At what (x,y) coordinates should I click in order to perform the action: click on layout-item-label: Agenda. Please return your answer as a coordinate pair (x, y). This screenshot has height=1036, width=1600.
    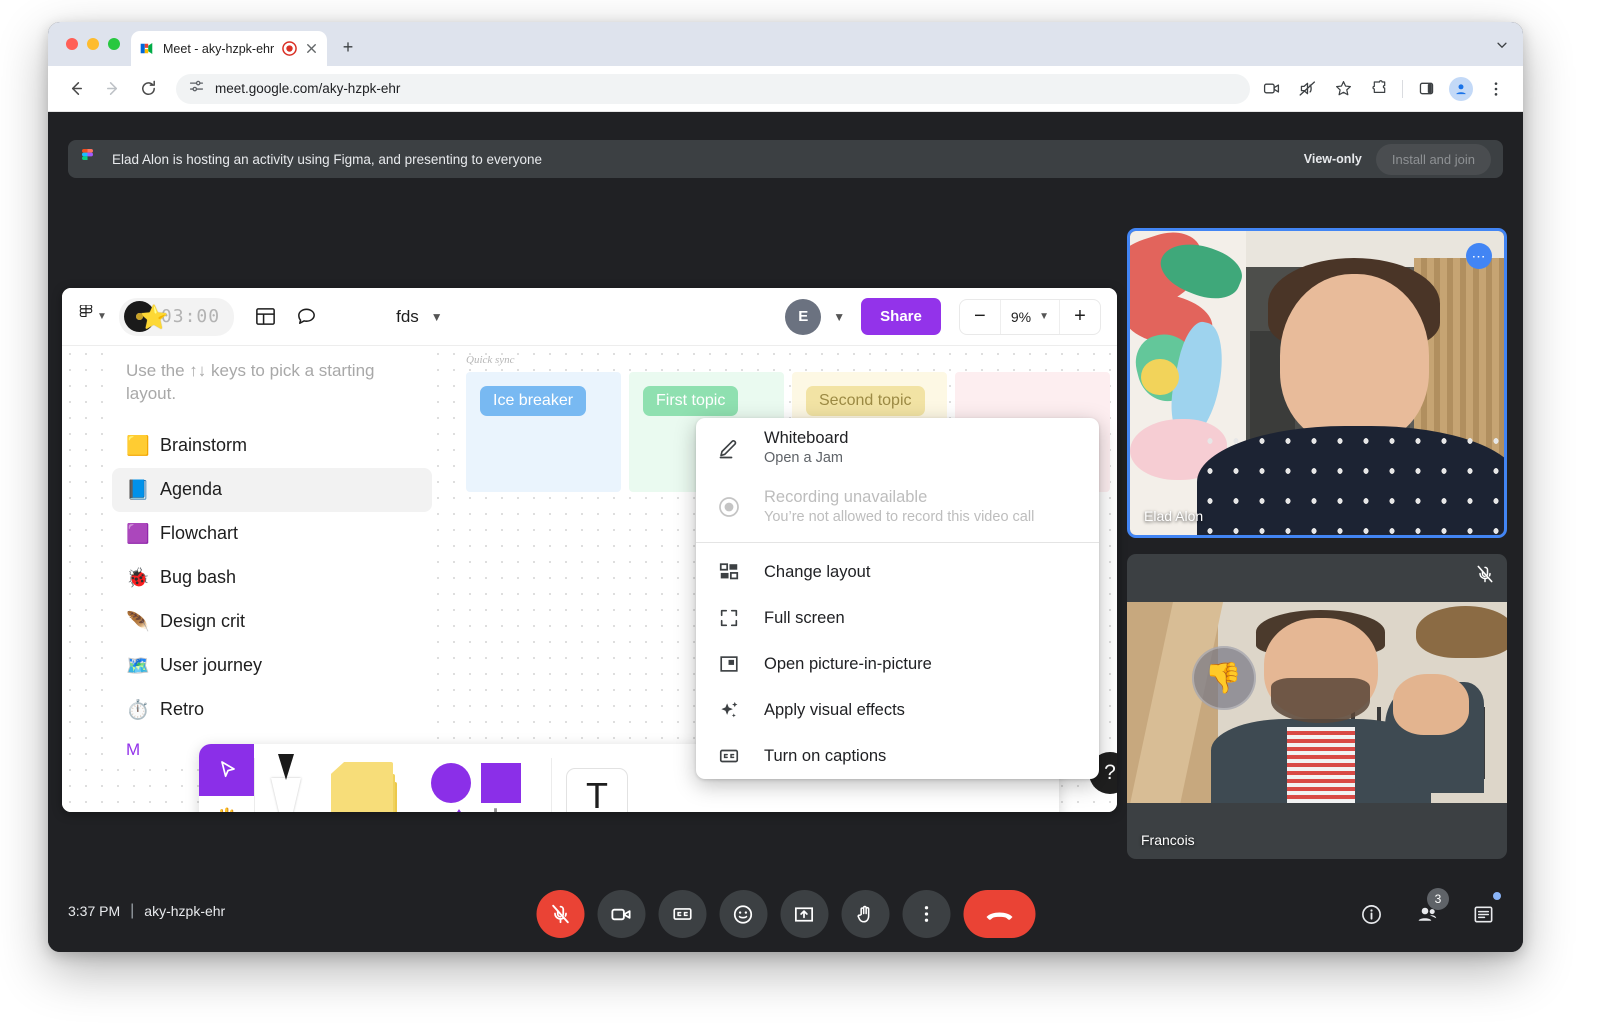
    Looking at the image, I should click on (191, 489).